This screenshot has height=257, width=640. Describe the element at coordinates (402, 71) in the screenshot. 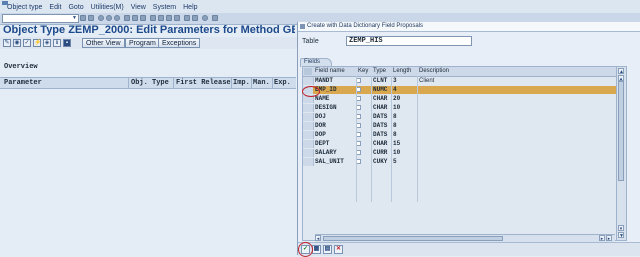

I see `column-length: Length` at that location.